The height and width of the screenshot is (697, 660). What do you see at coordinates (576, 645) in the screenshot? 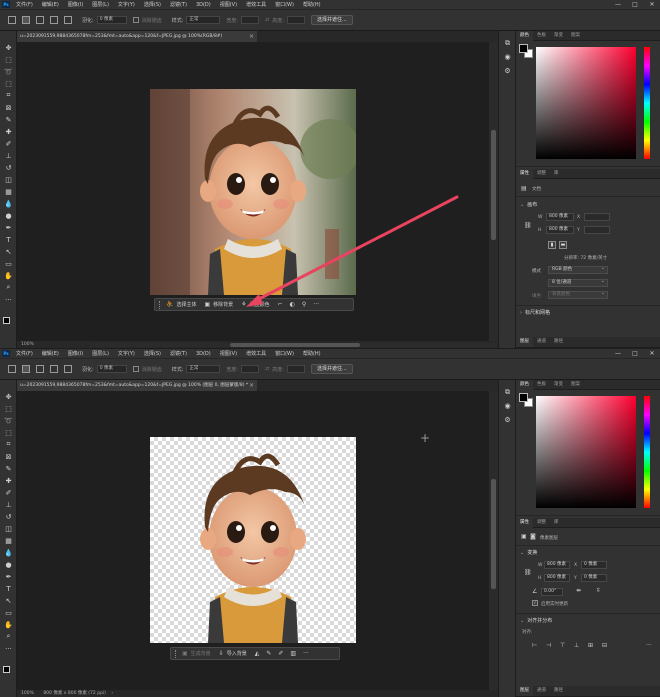
I see `align-top-icon: ⊥` at bounding box center [576, 645].